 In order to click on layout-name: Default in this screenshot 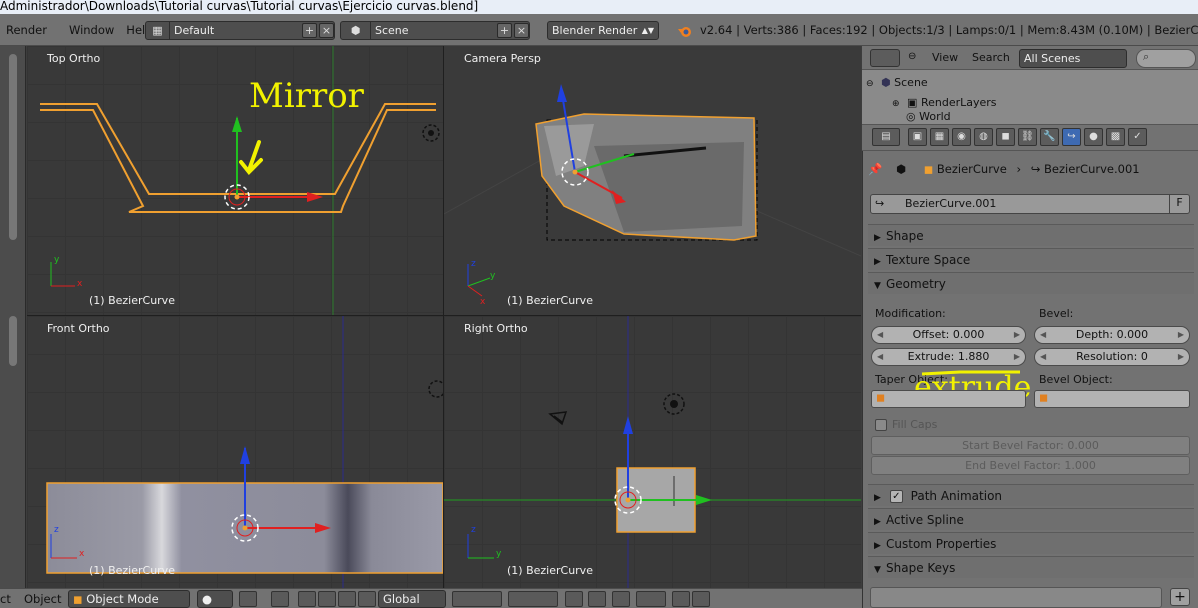, I will do `click(194, 30)`.